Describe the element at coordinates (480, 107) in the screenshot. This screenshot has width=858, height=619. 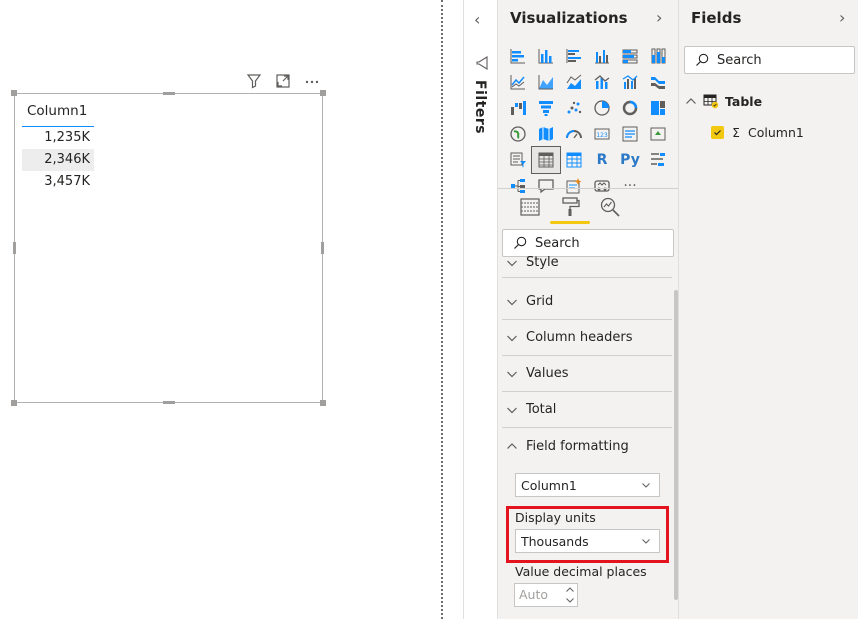
I see `filters-label: Filters` at that location.